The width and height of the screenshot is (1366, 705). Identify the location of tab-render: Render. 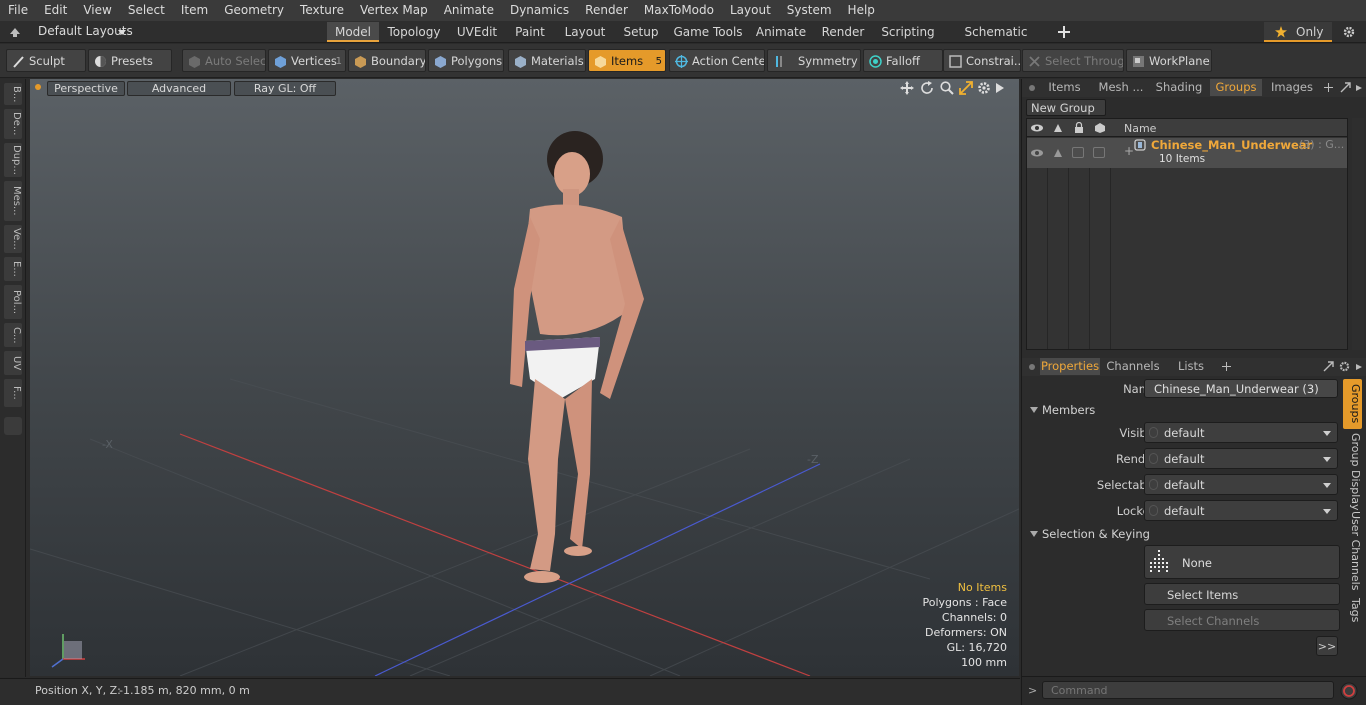
(843, 32).